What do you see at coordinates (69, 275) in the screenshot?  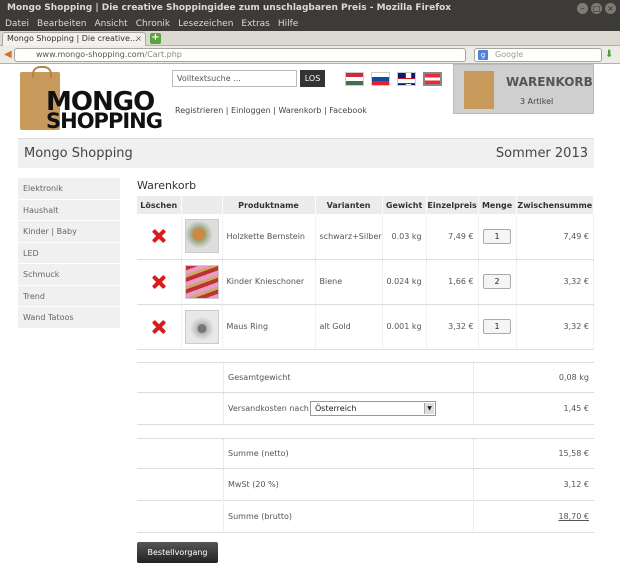 I see `sidebar-item-schmuck: Schmuck` at bounding box center [69, 275].